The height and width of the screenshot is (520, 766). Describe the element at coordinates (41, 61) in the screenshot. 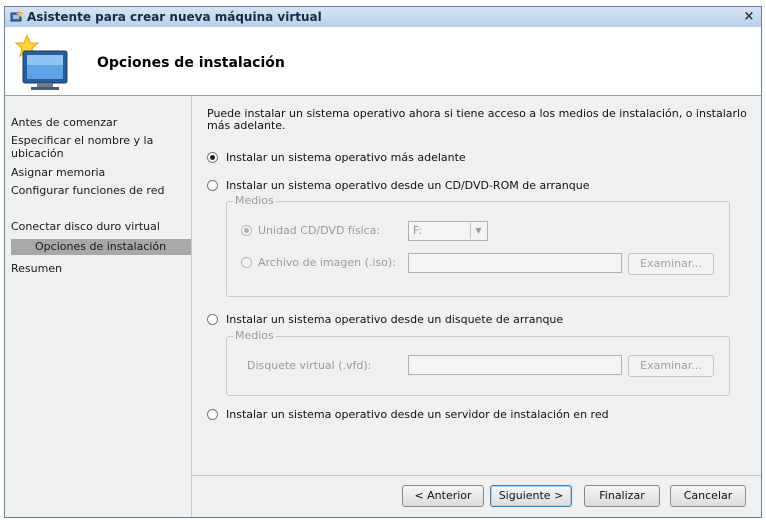

I see `wizard-computer-star-icon` at that location.